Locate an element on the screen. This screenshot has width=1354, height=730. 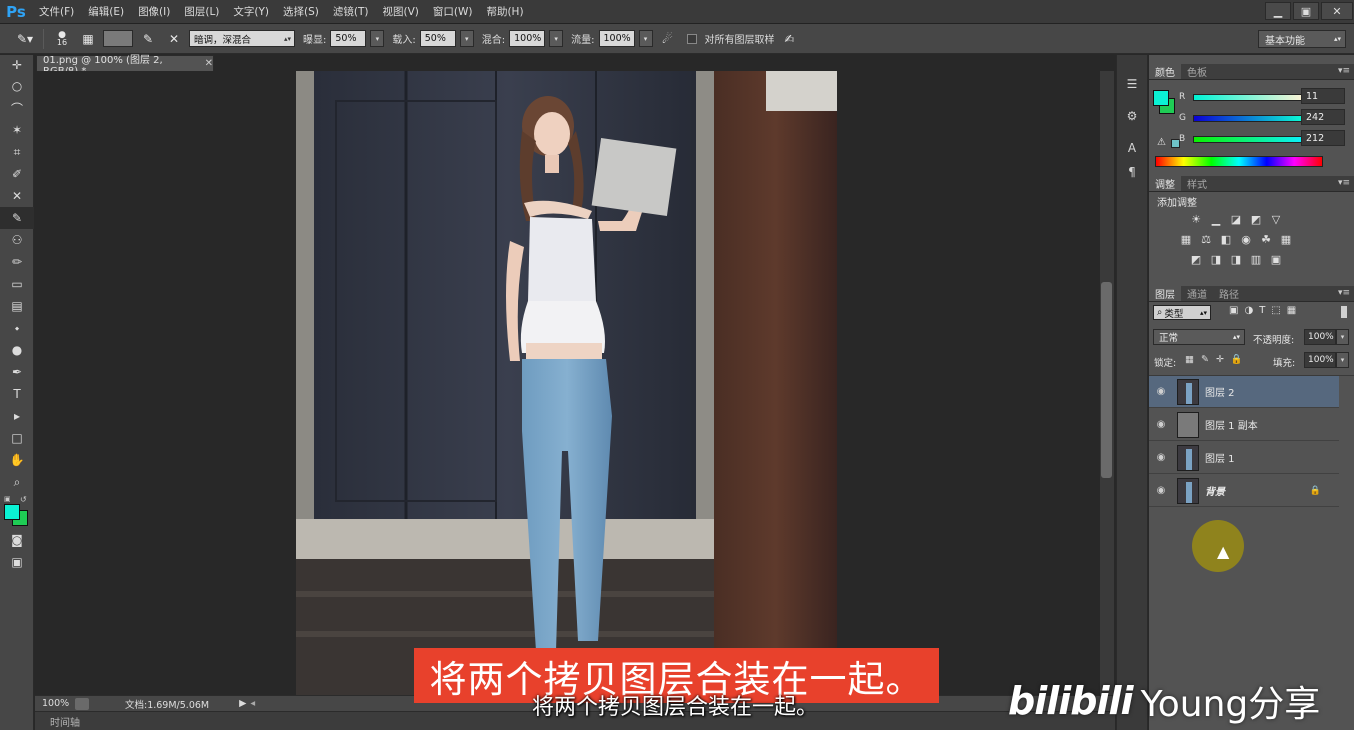
mix-input: 100% is located at coordinates (527, 38).